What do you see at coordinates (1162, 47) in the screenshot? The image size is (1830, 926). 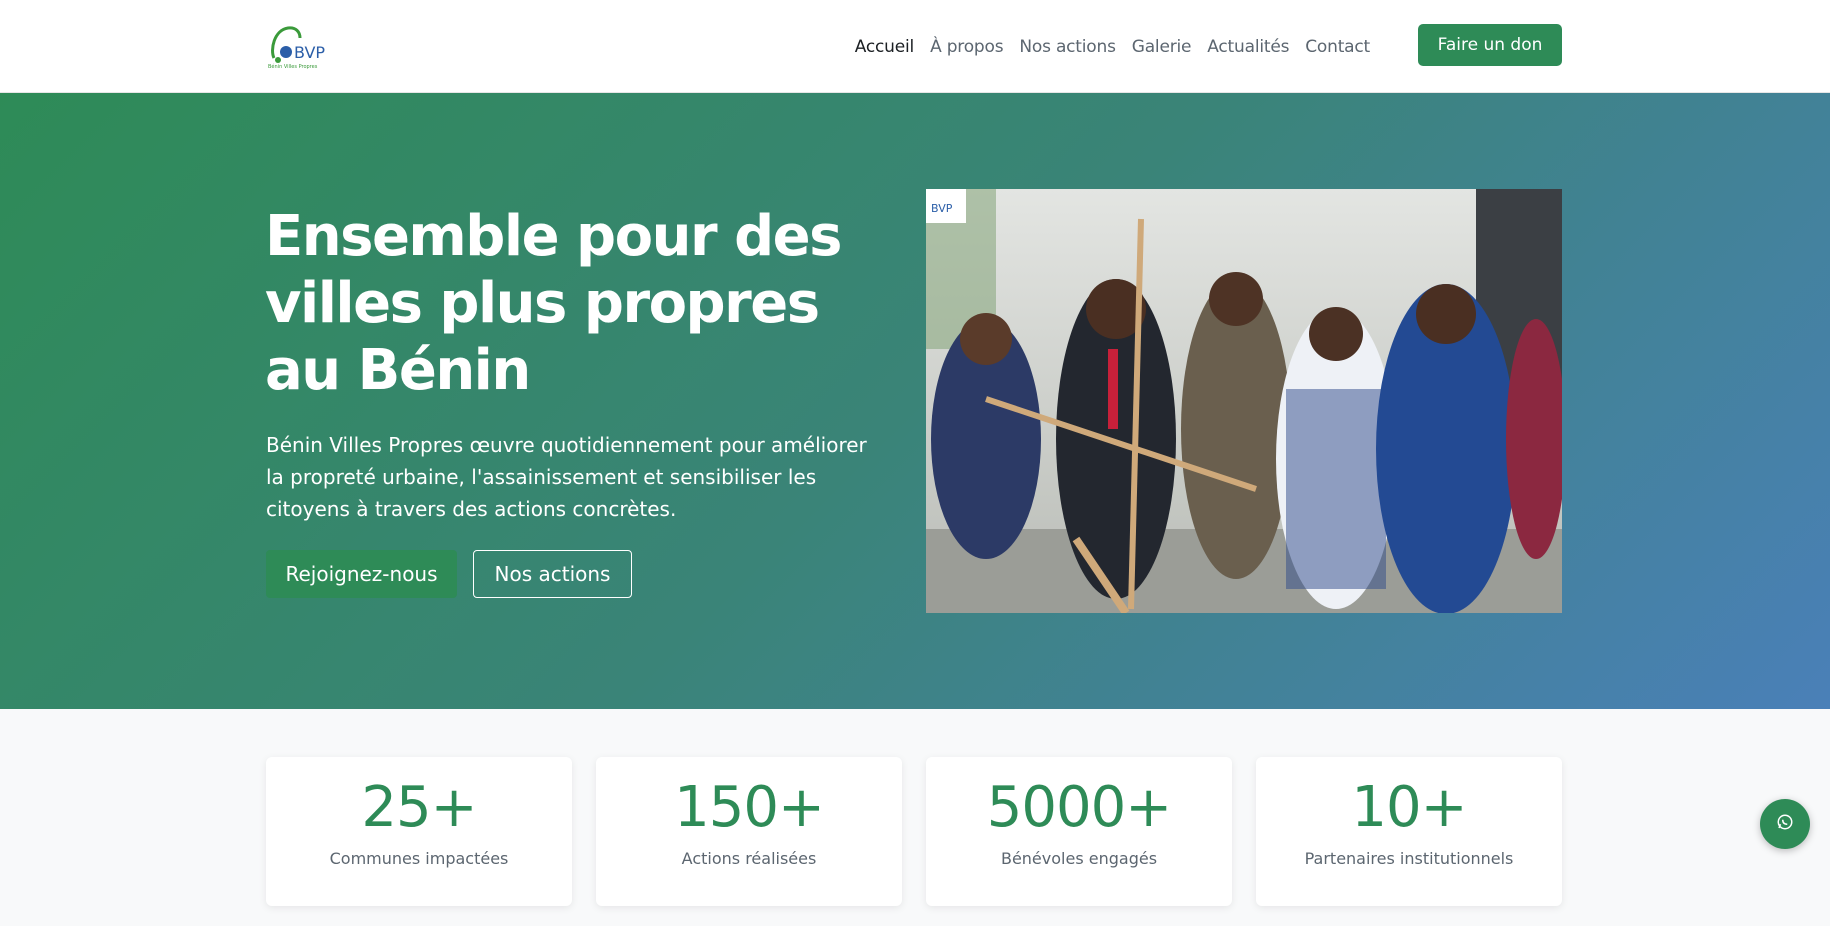 I see `nav-galerie: Galerie` at bounding box center [1162, 47].